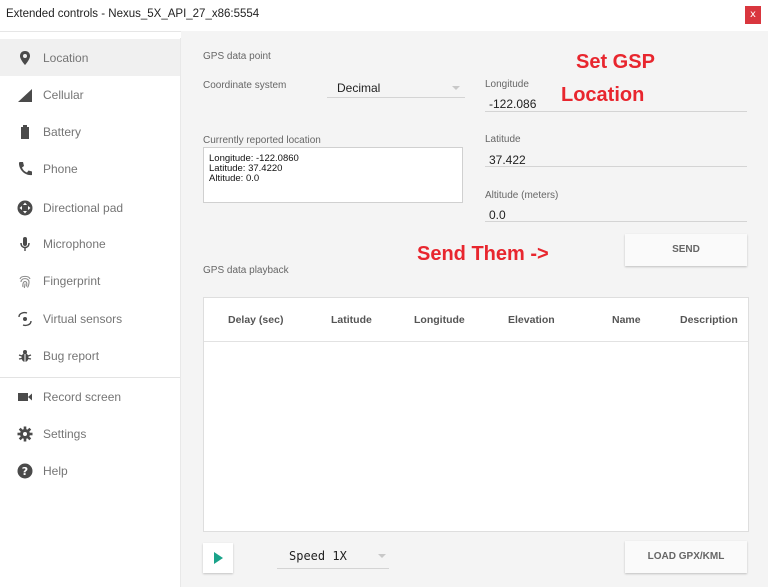 This screenshot has width=768, height=587. What do you see at coordinates (396, 97) in the screenshot?
I see `coordinate-system-underline` at bounding box center [396, 97].